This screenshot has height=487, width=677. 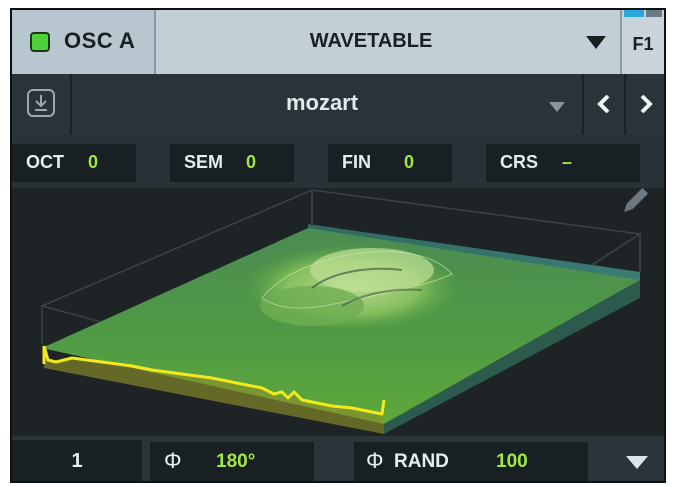 I want to click on save-wavetable-button, so click(x=42, y=104).